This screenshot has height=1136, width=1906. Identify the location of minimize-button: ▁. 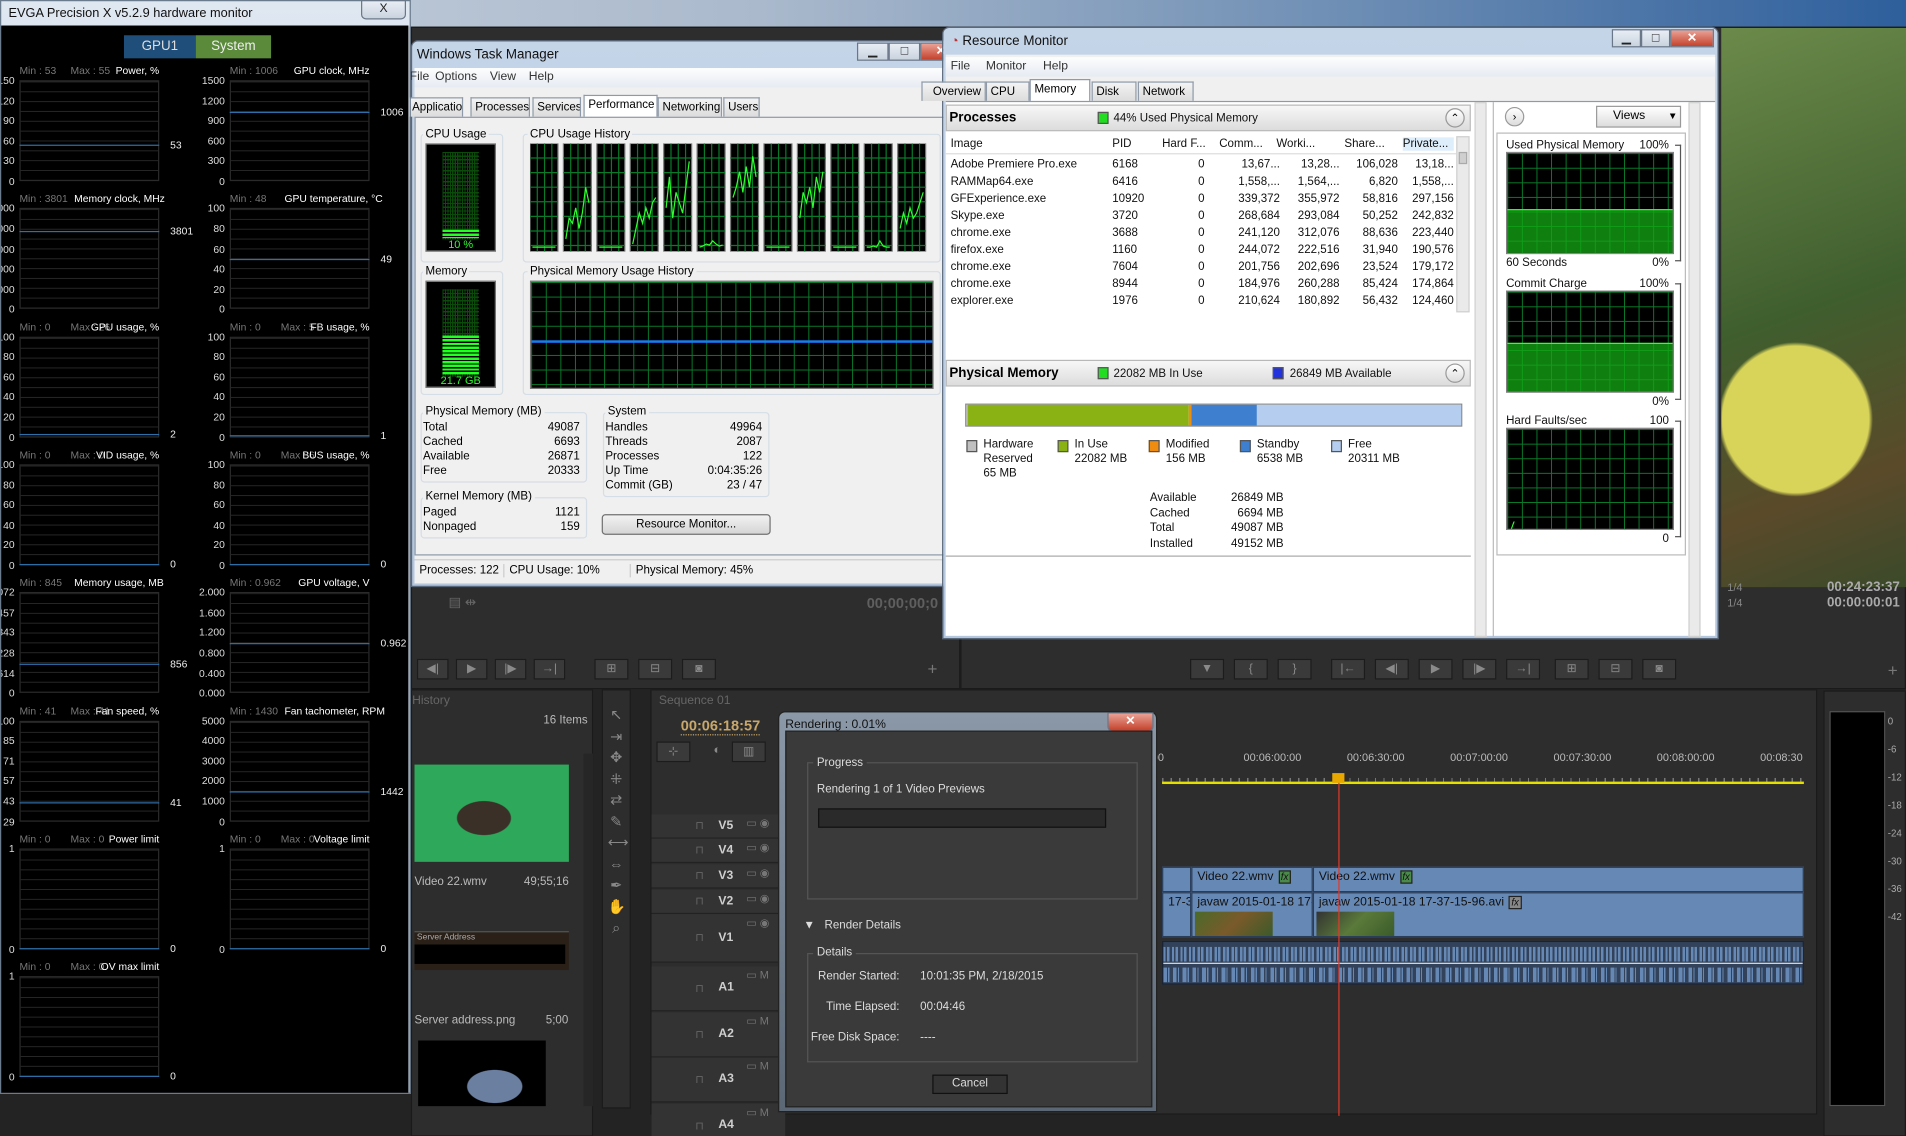
(1626, 38).